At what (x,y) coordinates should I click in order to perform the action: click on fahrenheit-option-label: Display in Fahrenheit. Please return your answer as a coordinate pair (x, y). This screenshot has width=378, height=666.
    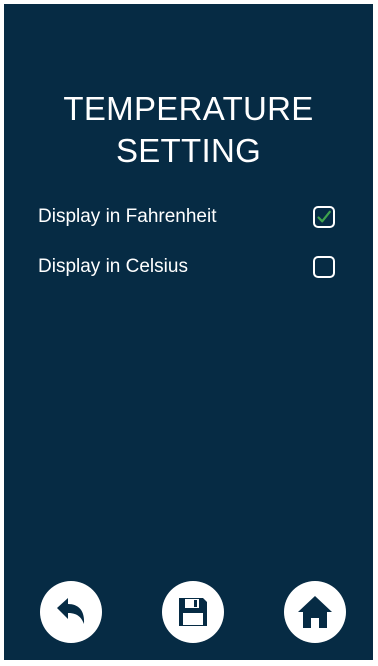
    Looking at the image, I should click on (127, 216).